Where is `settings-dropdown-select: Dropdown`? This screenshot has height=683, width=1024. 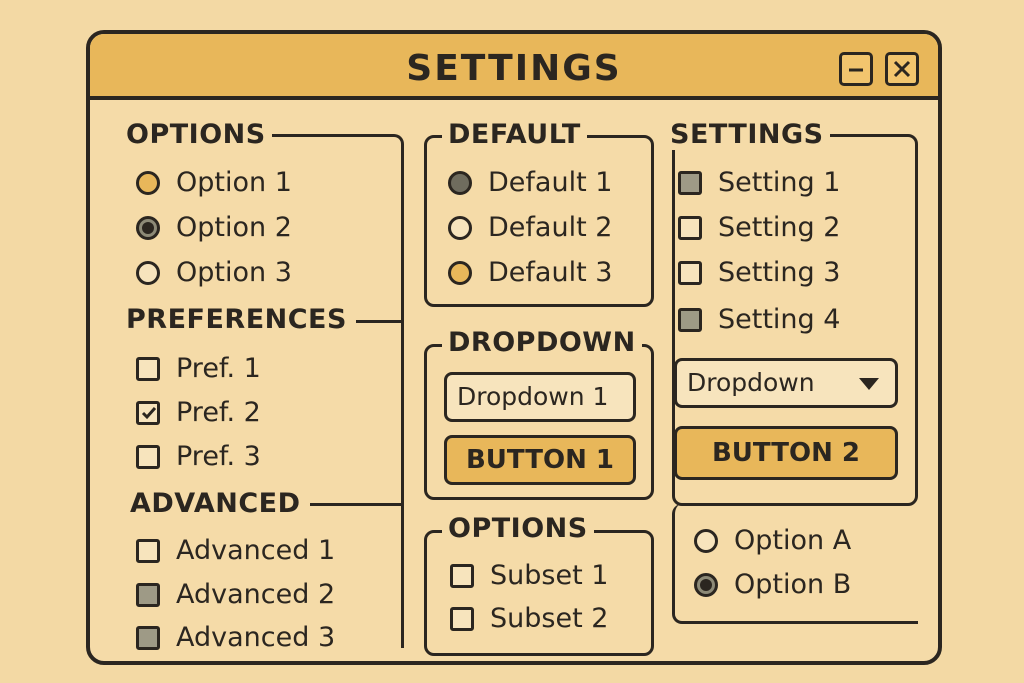 settings-dropdown-select: Dropdown is located at coordinates (786, 383).